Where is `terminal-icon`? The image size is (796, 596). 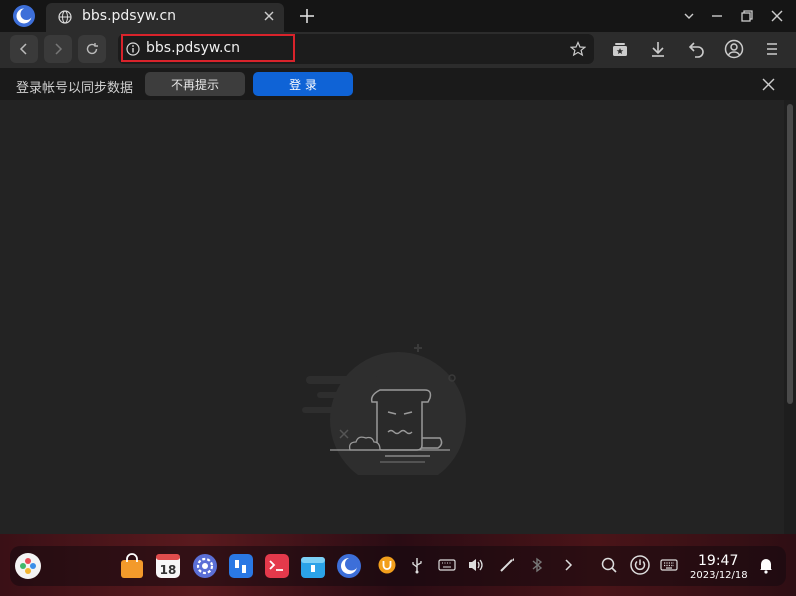
terminal-icon is located at coordinates (277, 566).